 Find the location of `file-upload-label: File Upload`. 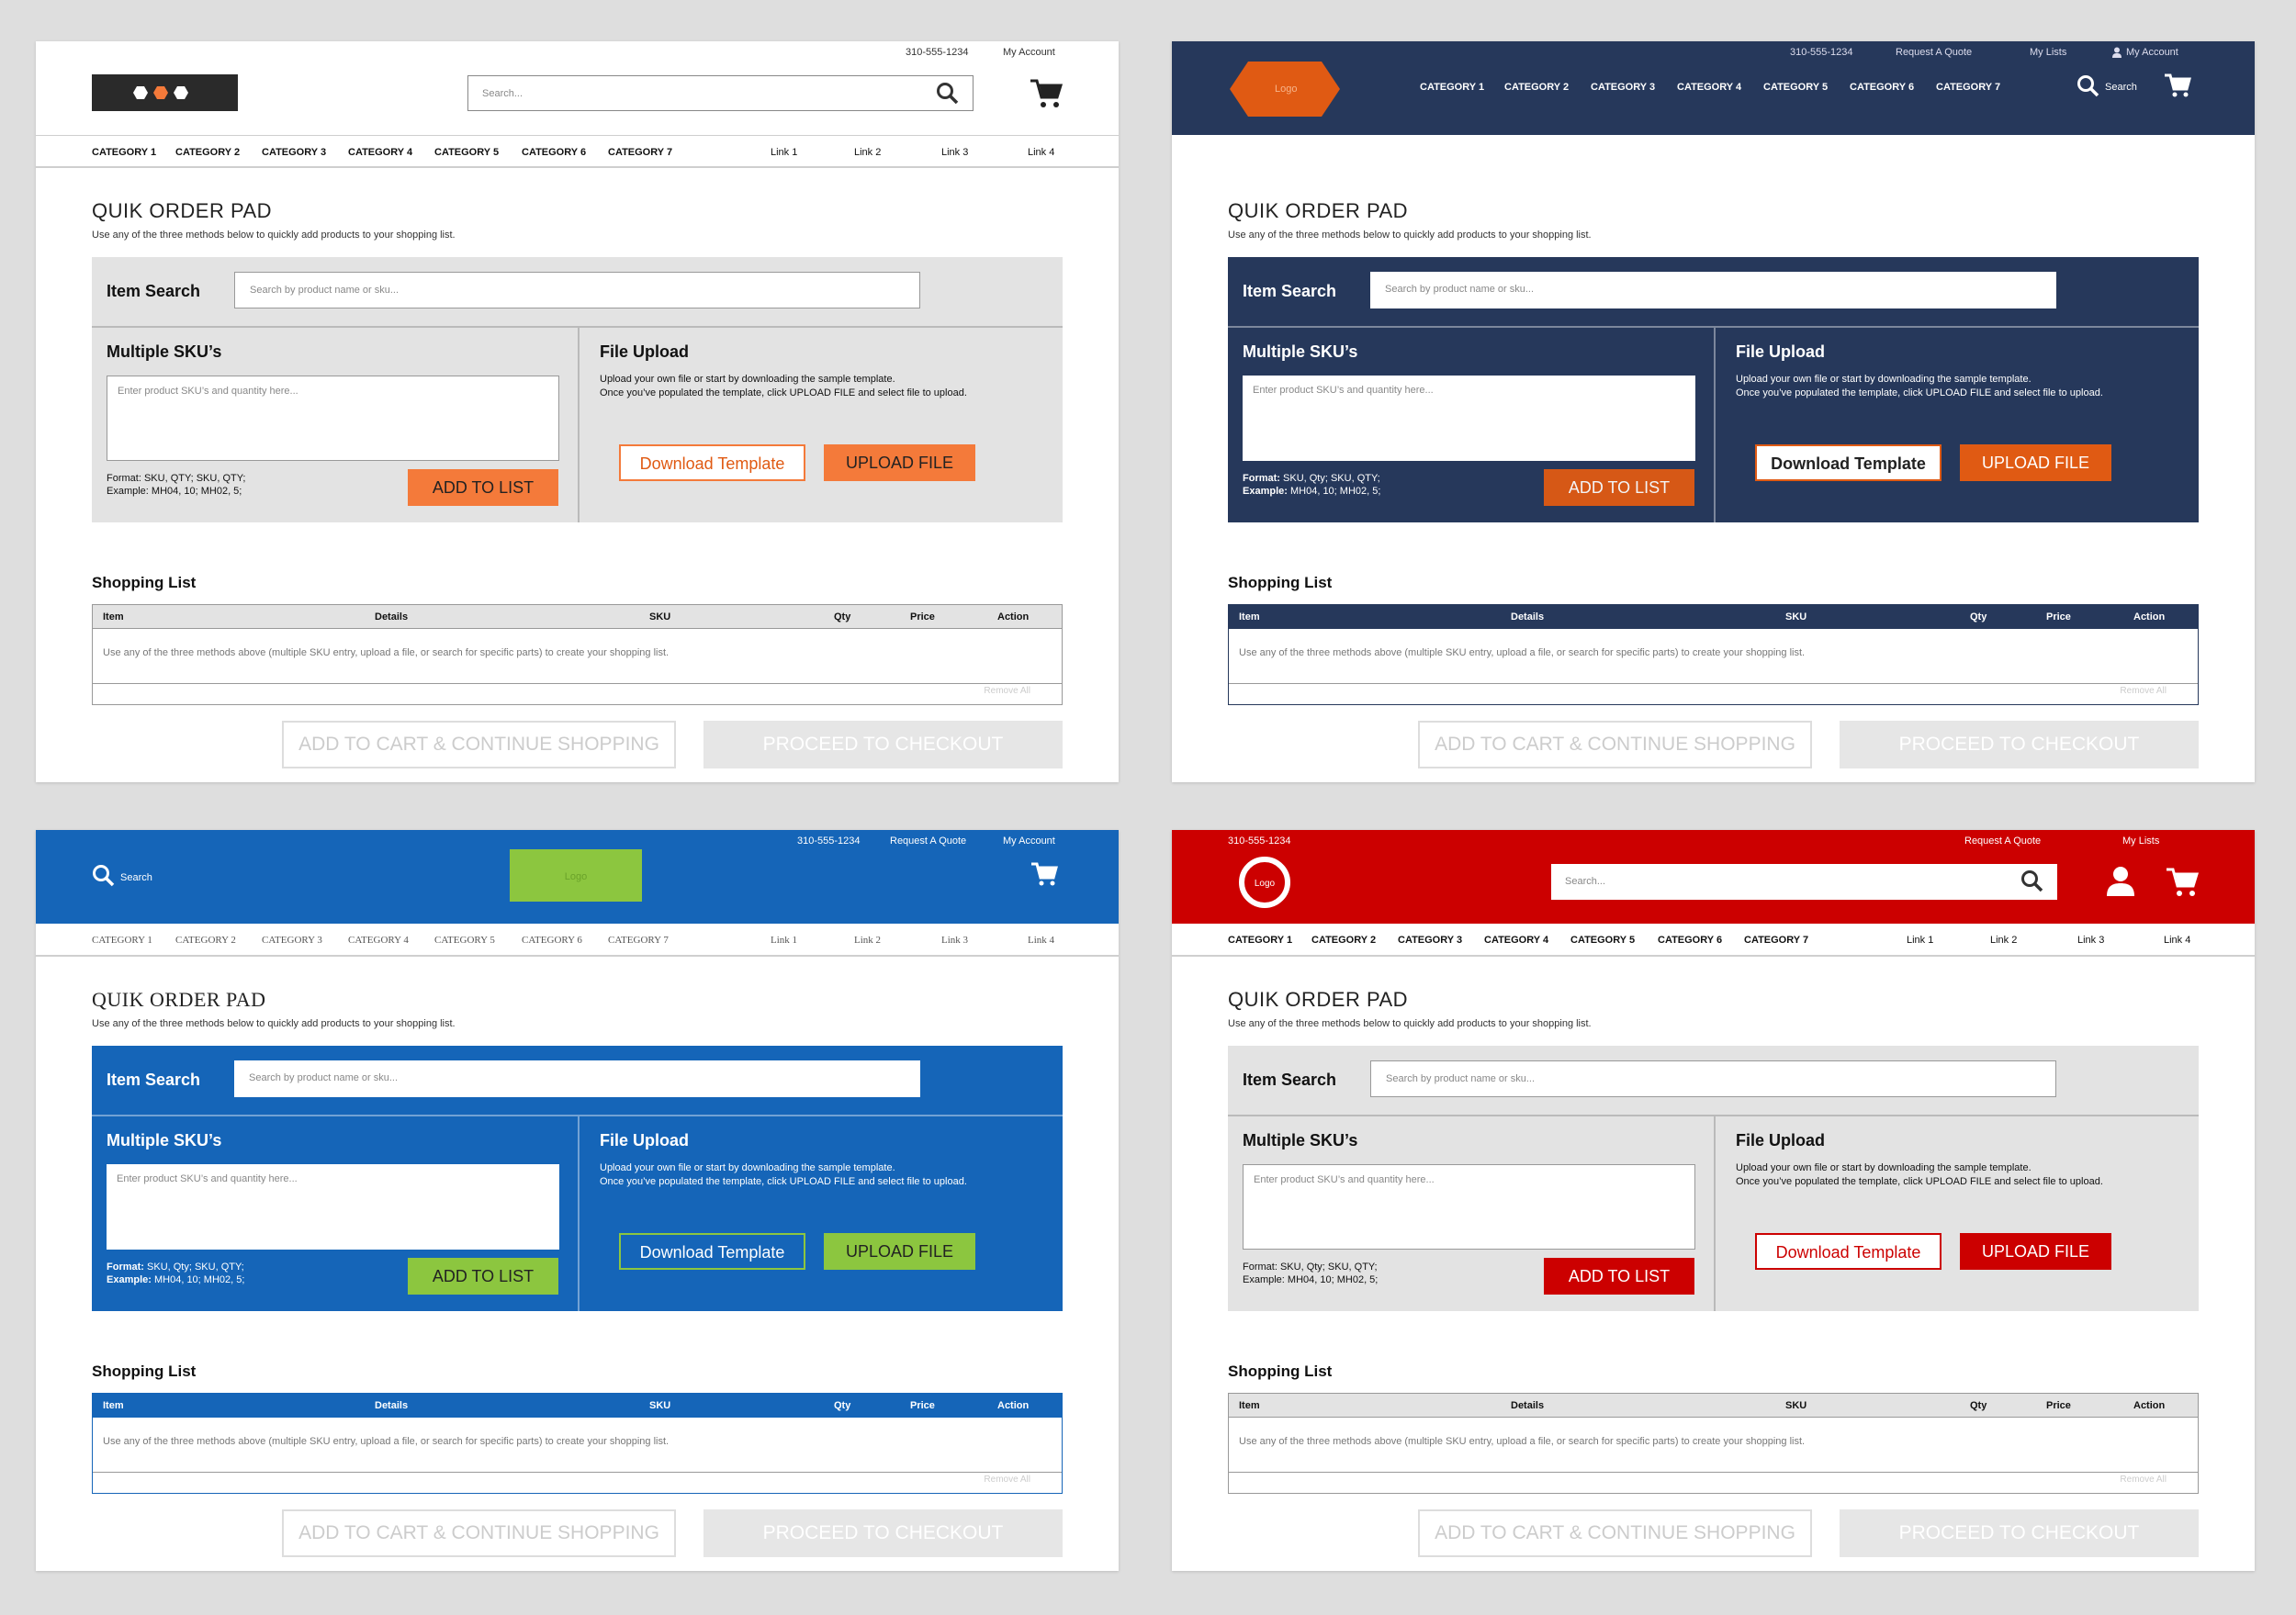

file-upload-label: File Upload is located at coordinates (645, 1140).